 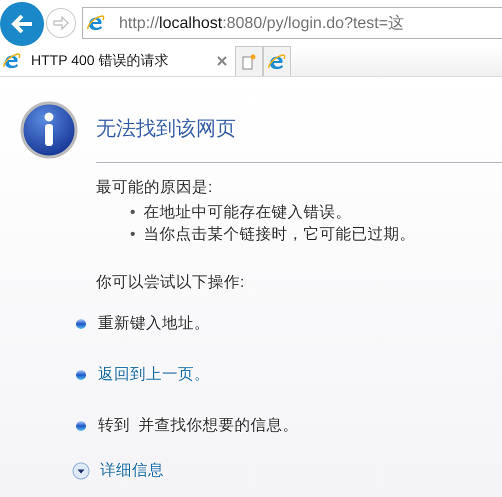 I want to click on close-icon, so click(x=222, y=61).